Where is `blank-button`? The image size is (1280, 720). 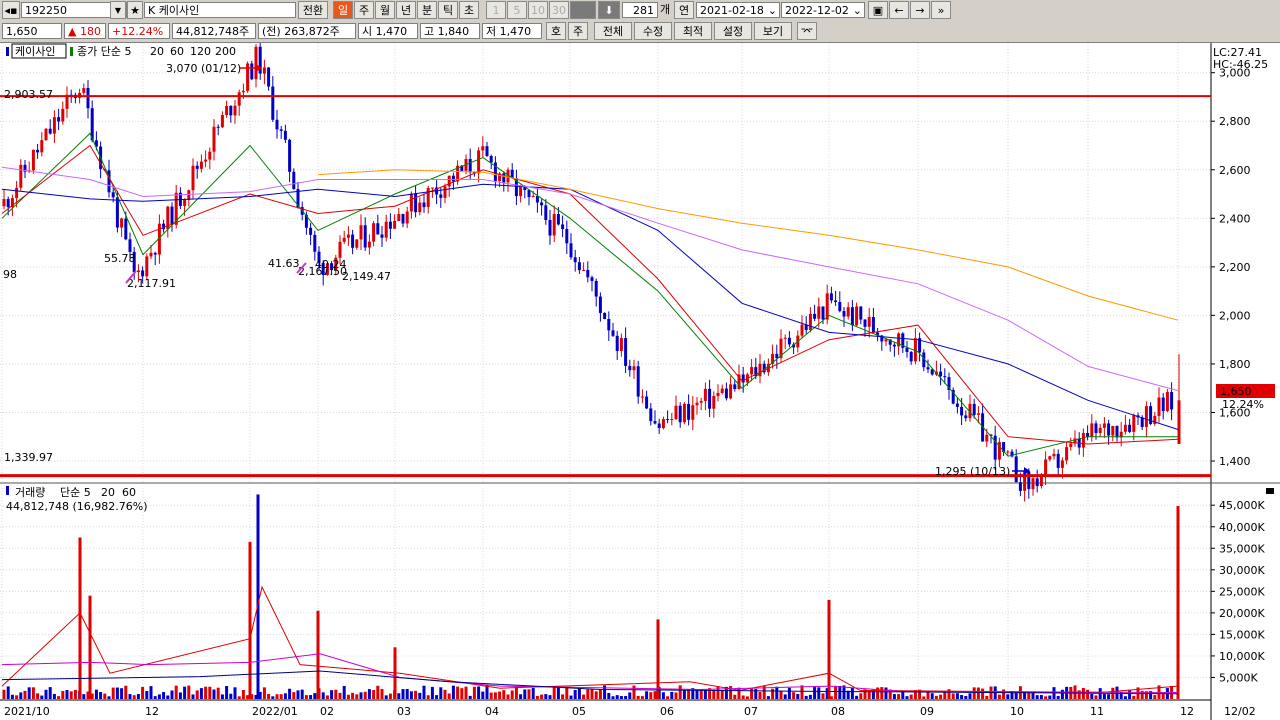
blank-button is located at coordinates (583, 10).